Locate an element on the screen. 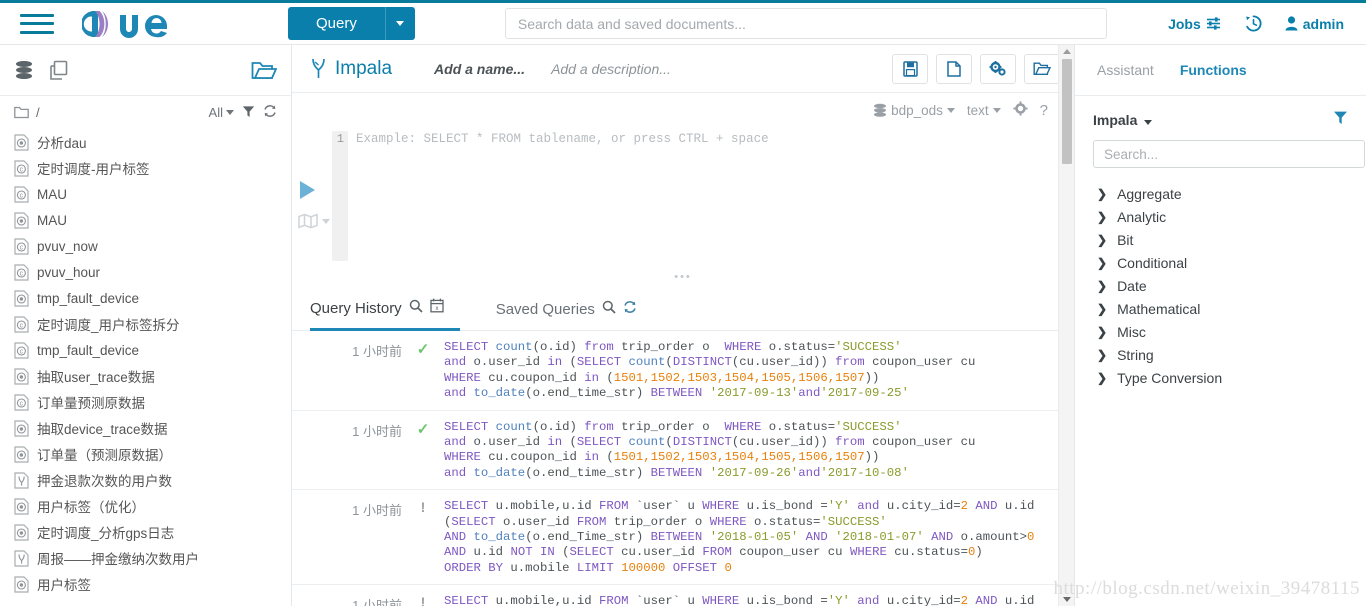 The width and height of the screenshot is (1366, 606). function-category-item: ❯ Type Conversion is located at coordinates (1231, 377).